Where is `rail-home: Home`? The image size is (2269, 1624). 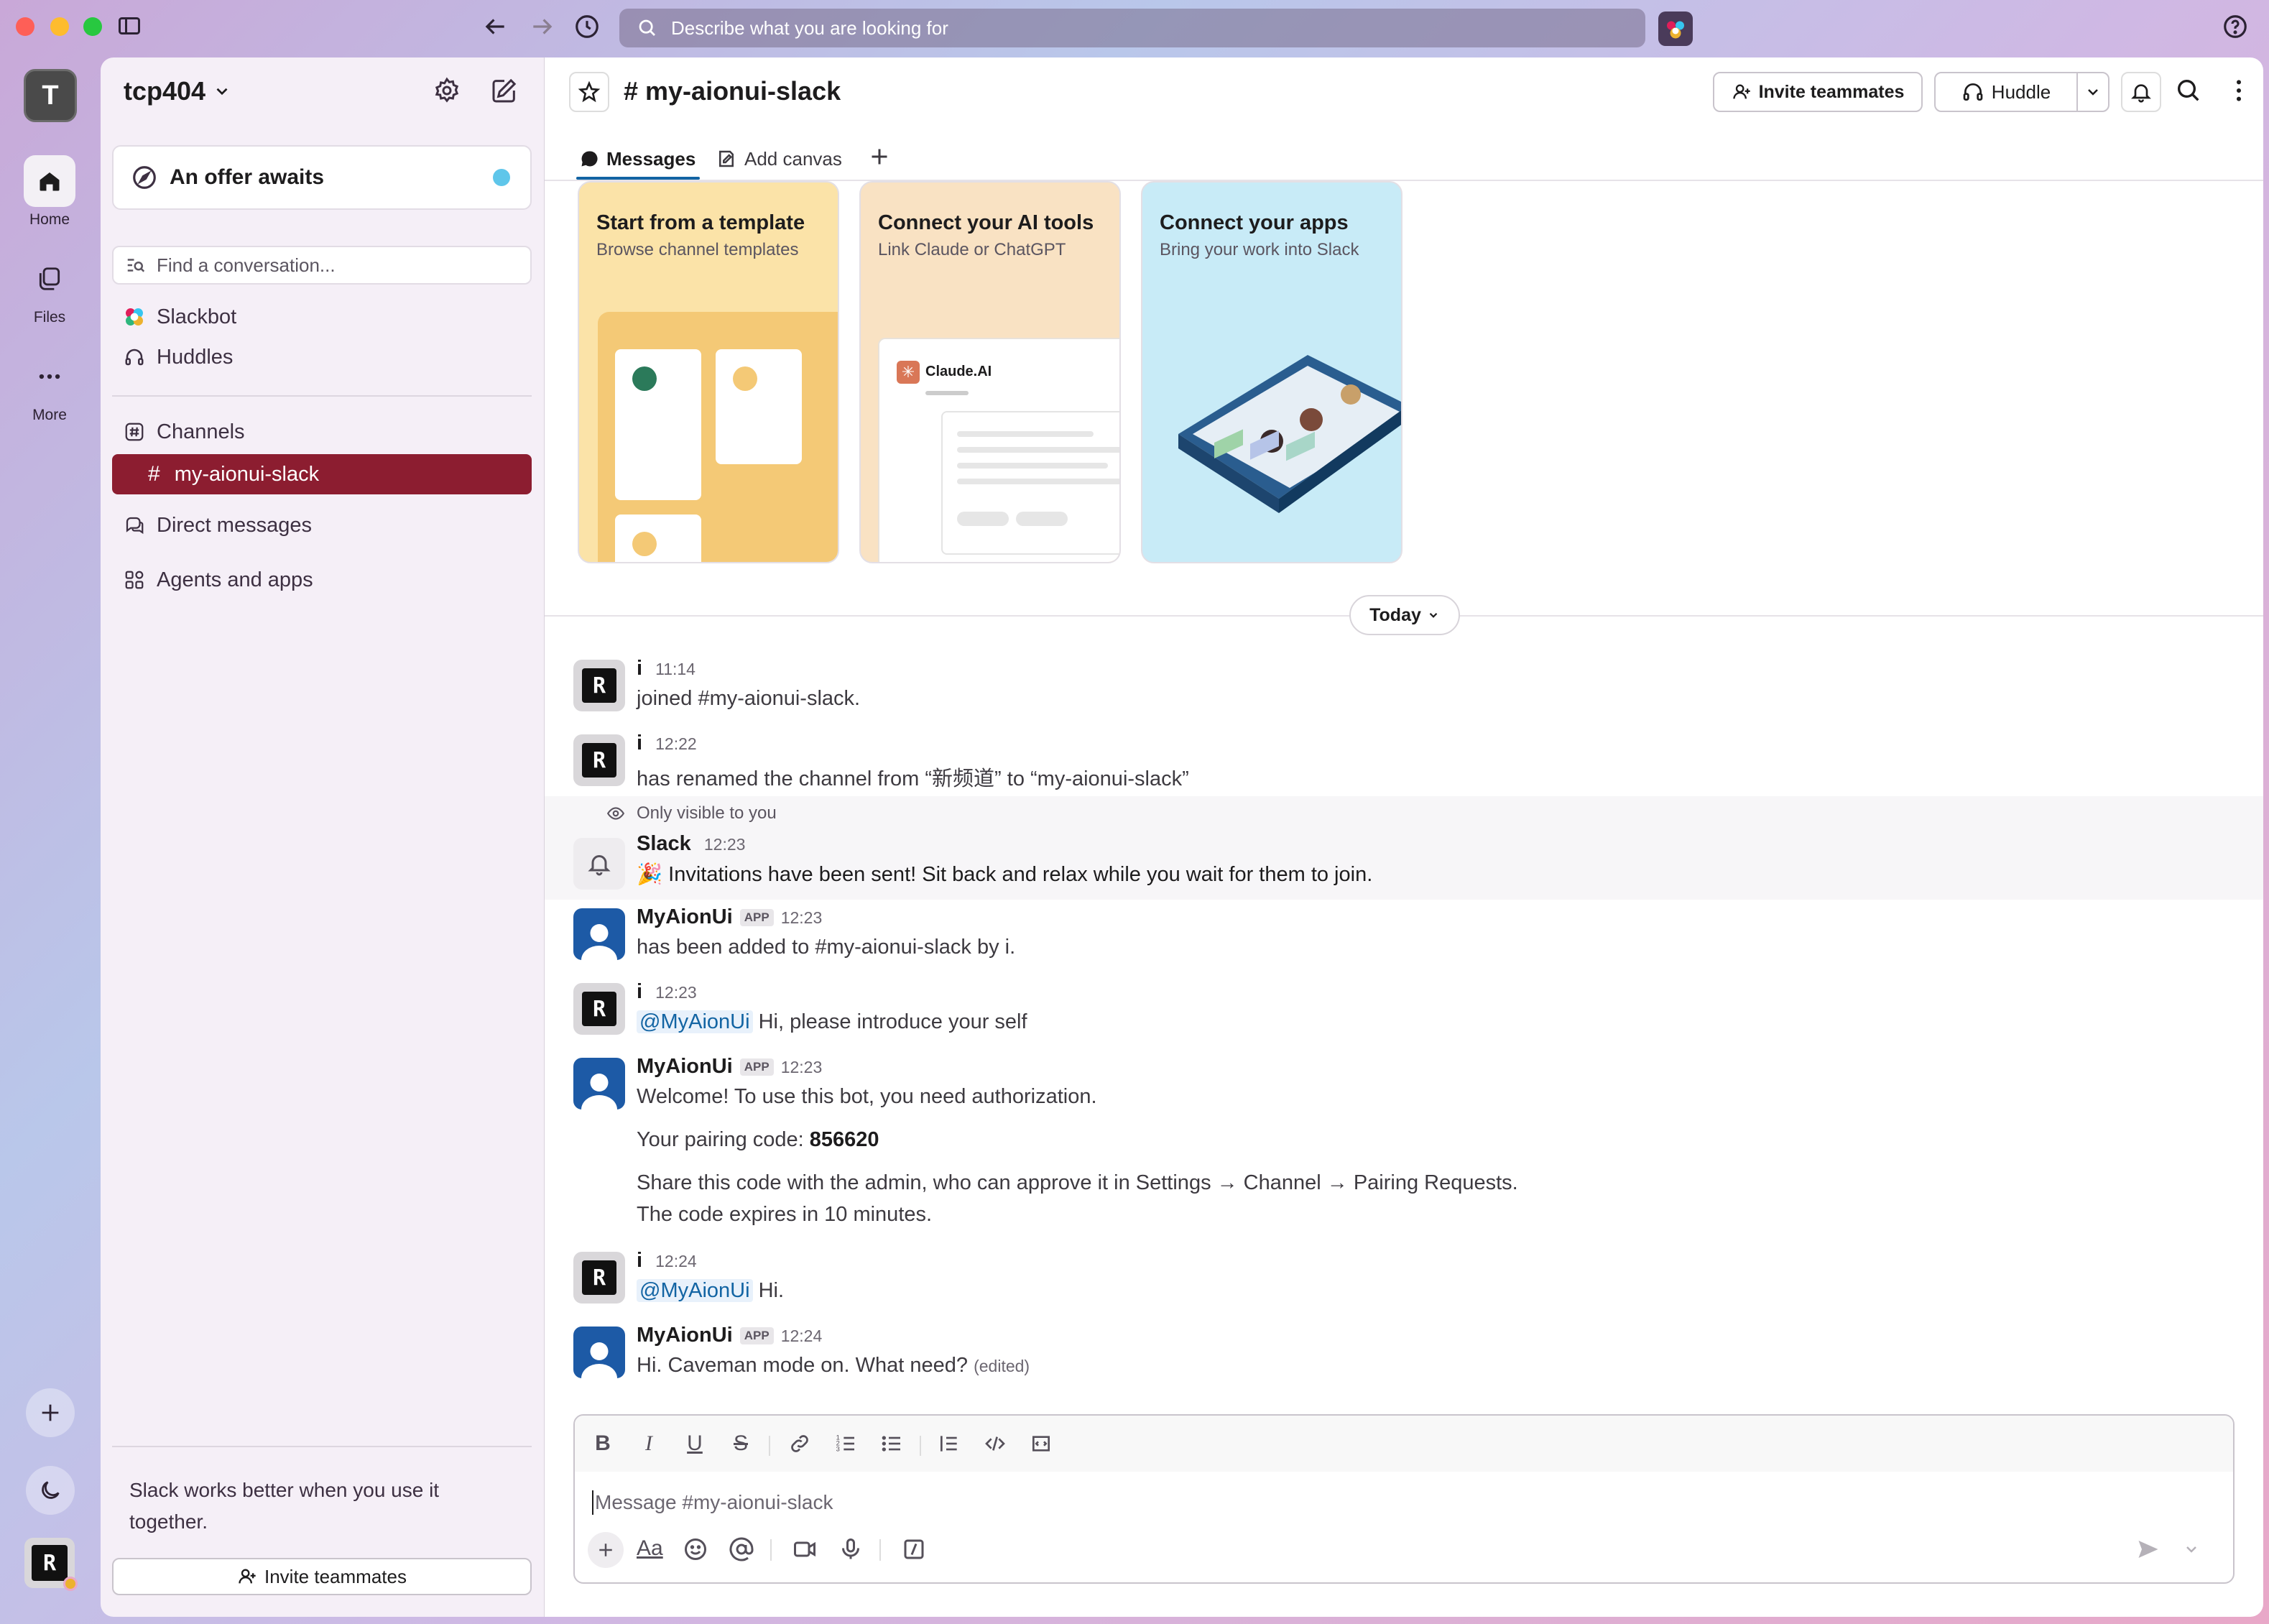
rail-home: Home is located at coordinates (50, 192).